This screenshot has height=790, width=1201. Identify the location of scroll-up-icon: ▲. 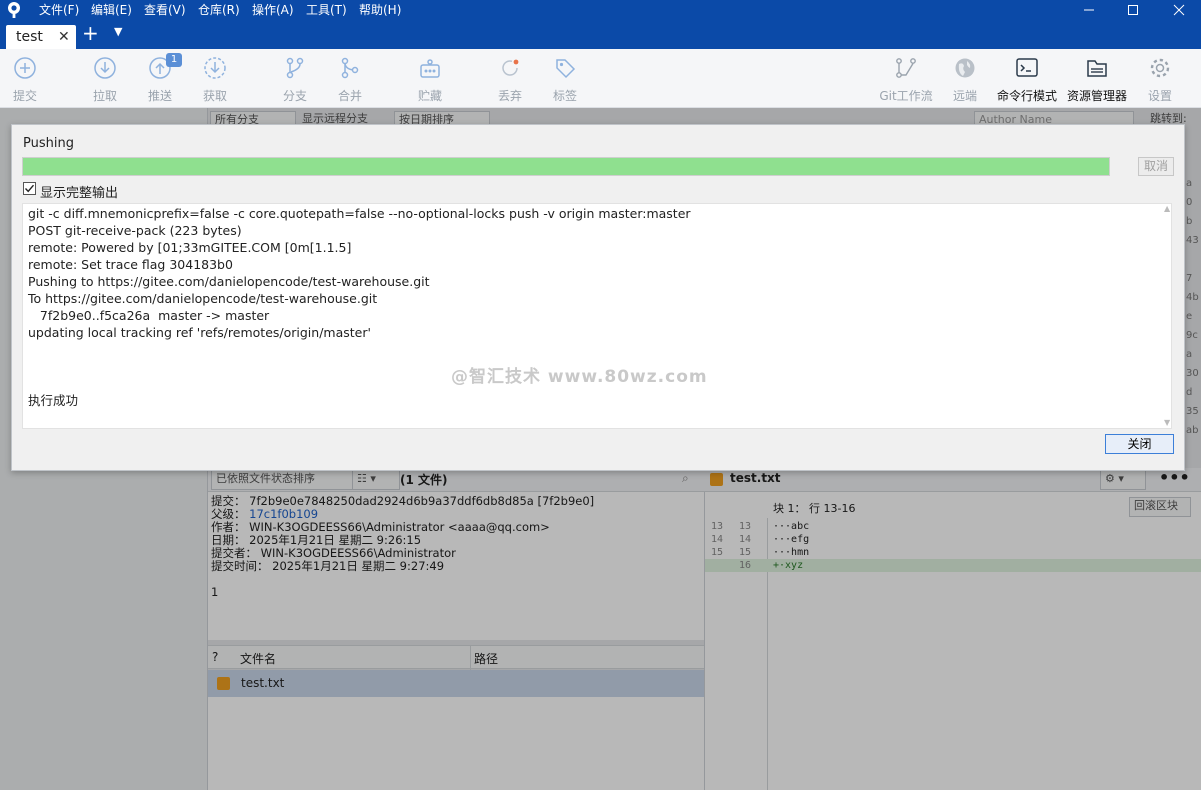
(1167, 208).